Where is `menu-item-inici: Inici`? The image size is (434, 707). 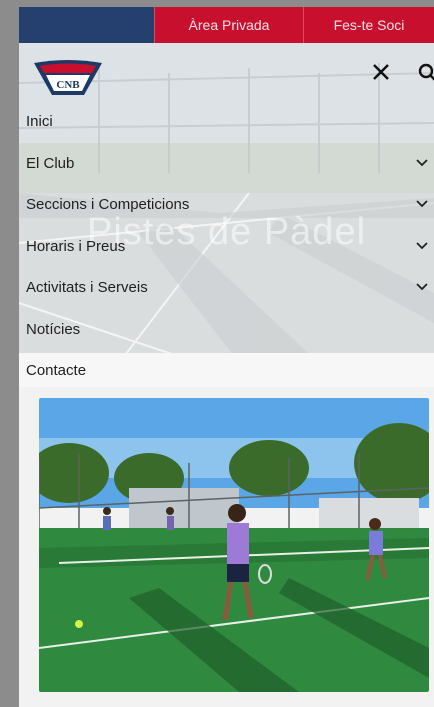
menu-item-inici: Inici is located at coordinates (226, 122).